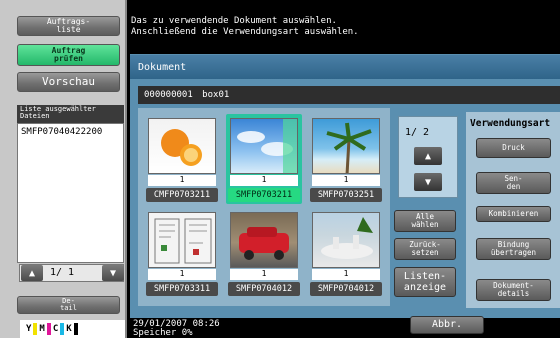 Image resolution: width=560 pixels, height=338 pixels. I want to click on dokumentdetails-button: Dokument- details, so click(513, 290).